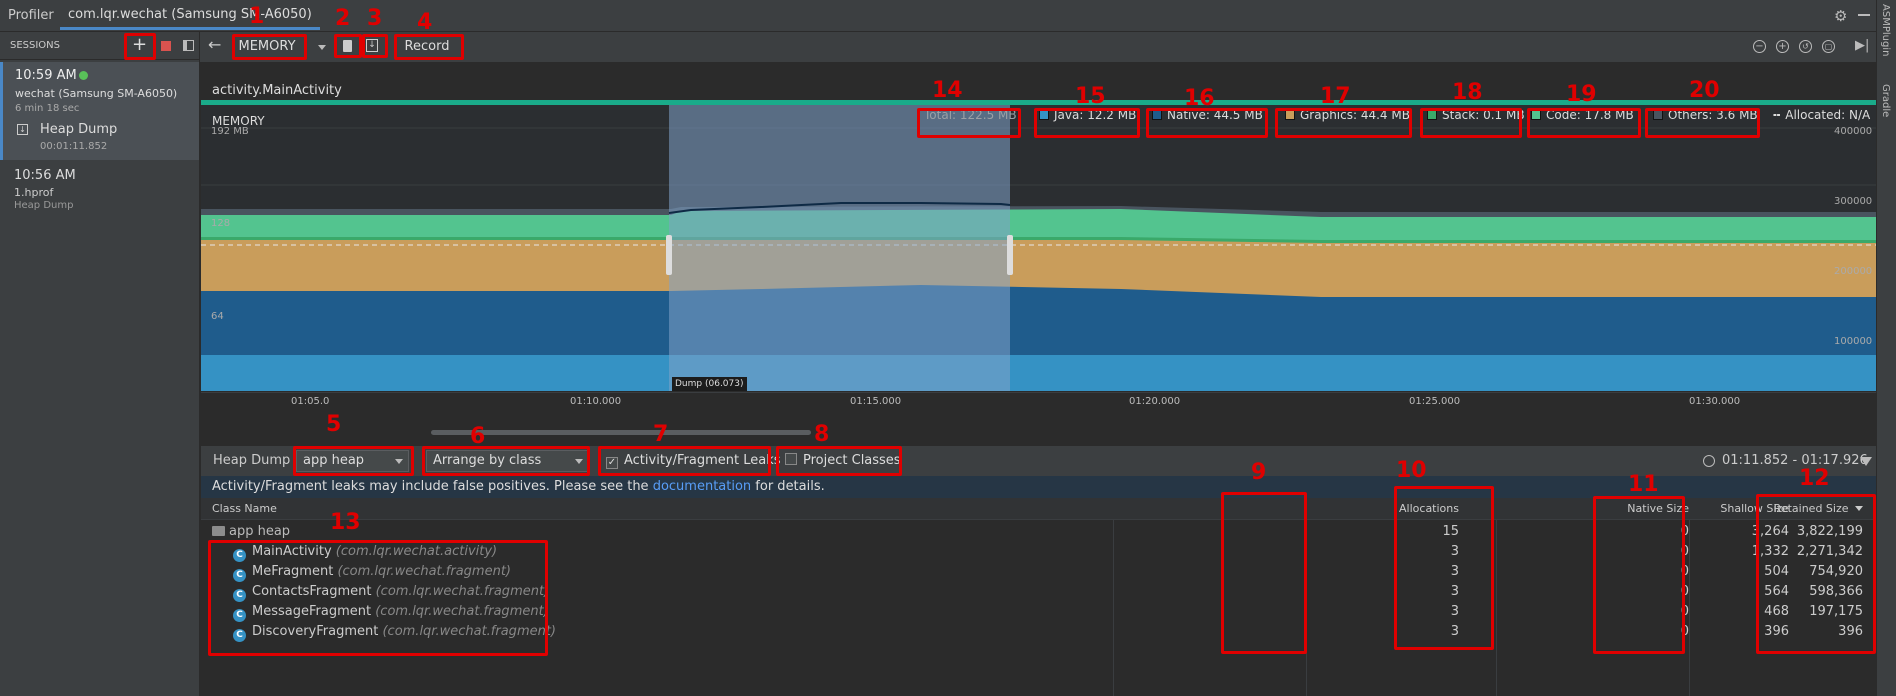 Image resolution: width=1896 pixels, height=696 pixels. What do you see at coordinates (47, 108) in the screenshot?
I see `session-duration: 6 min 18 sec` at bounding box center [47, 108].